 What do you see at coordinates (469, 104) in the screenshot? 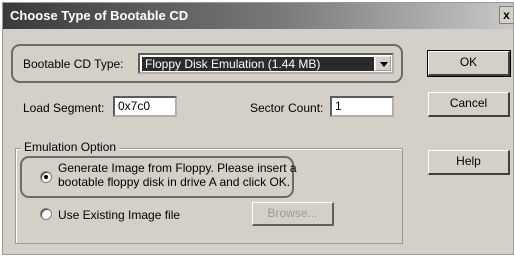
I see `cancel-button: Cancel` at bounding box center [469, 104].